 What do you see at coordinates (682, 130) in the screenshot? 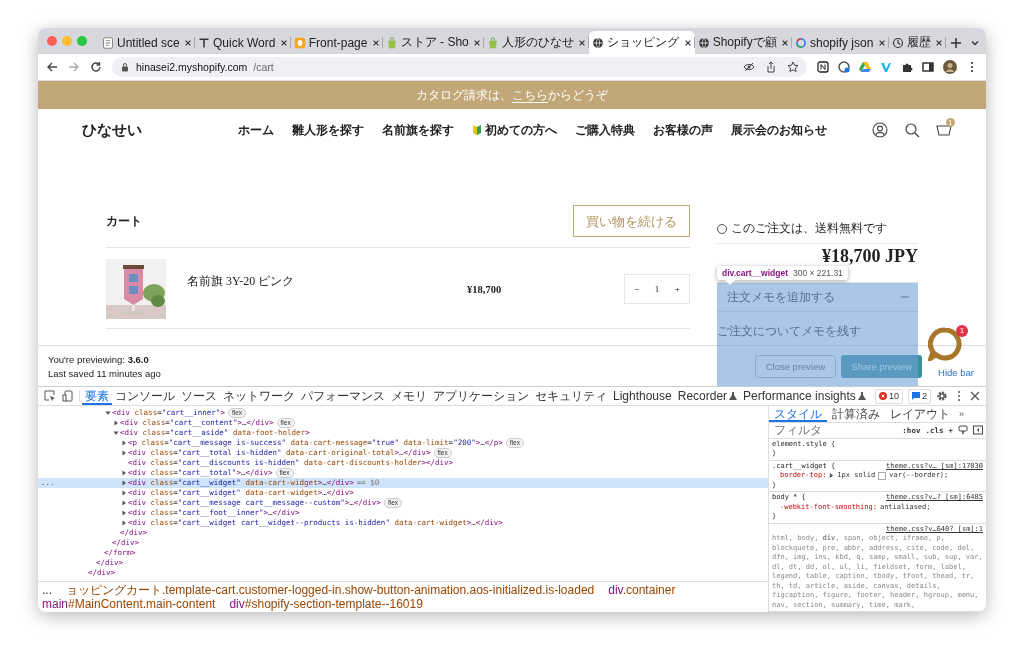
I see `nav-link: お客様の声` at bounding box center [682, 130].